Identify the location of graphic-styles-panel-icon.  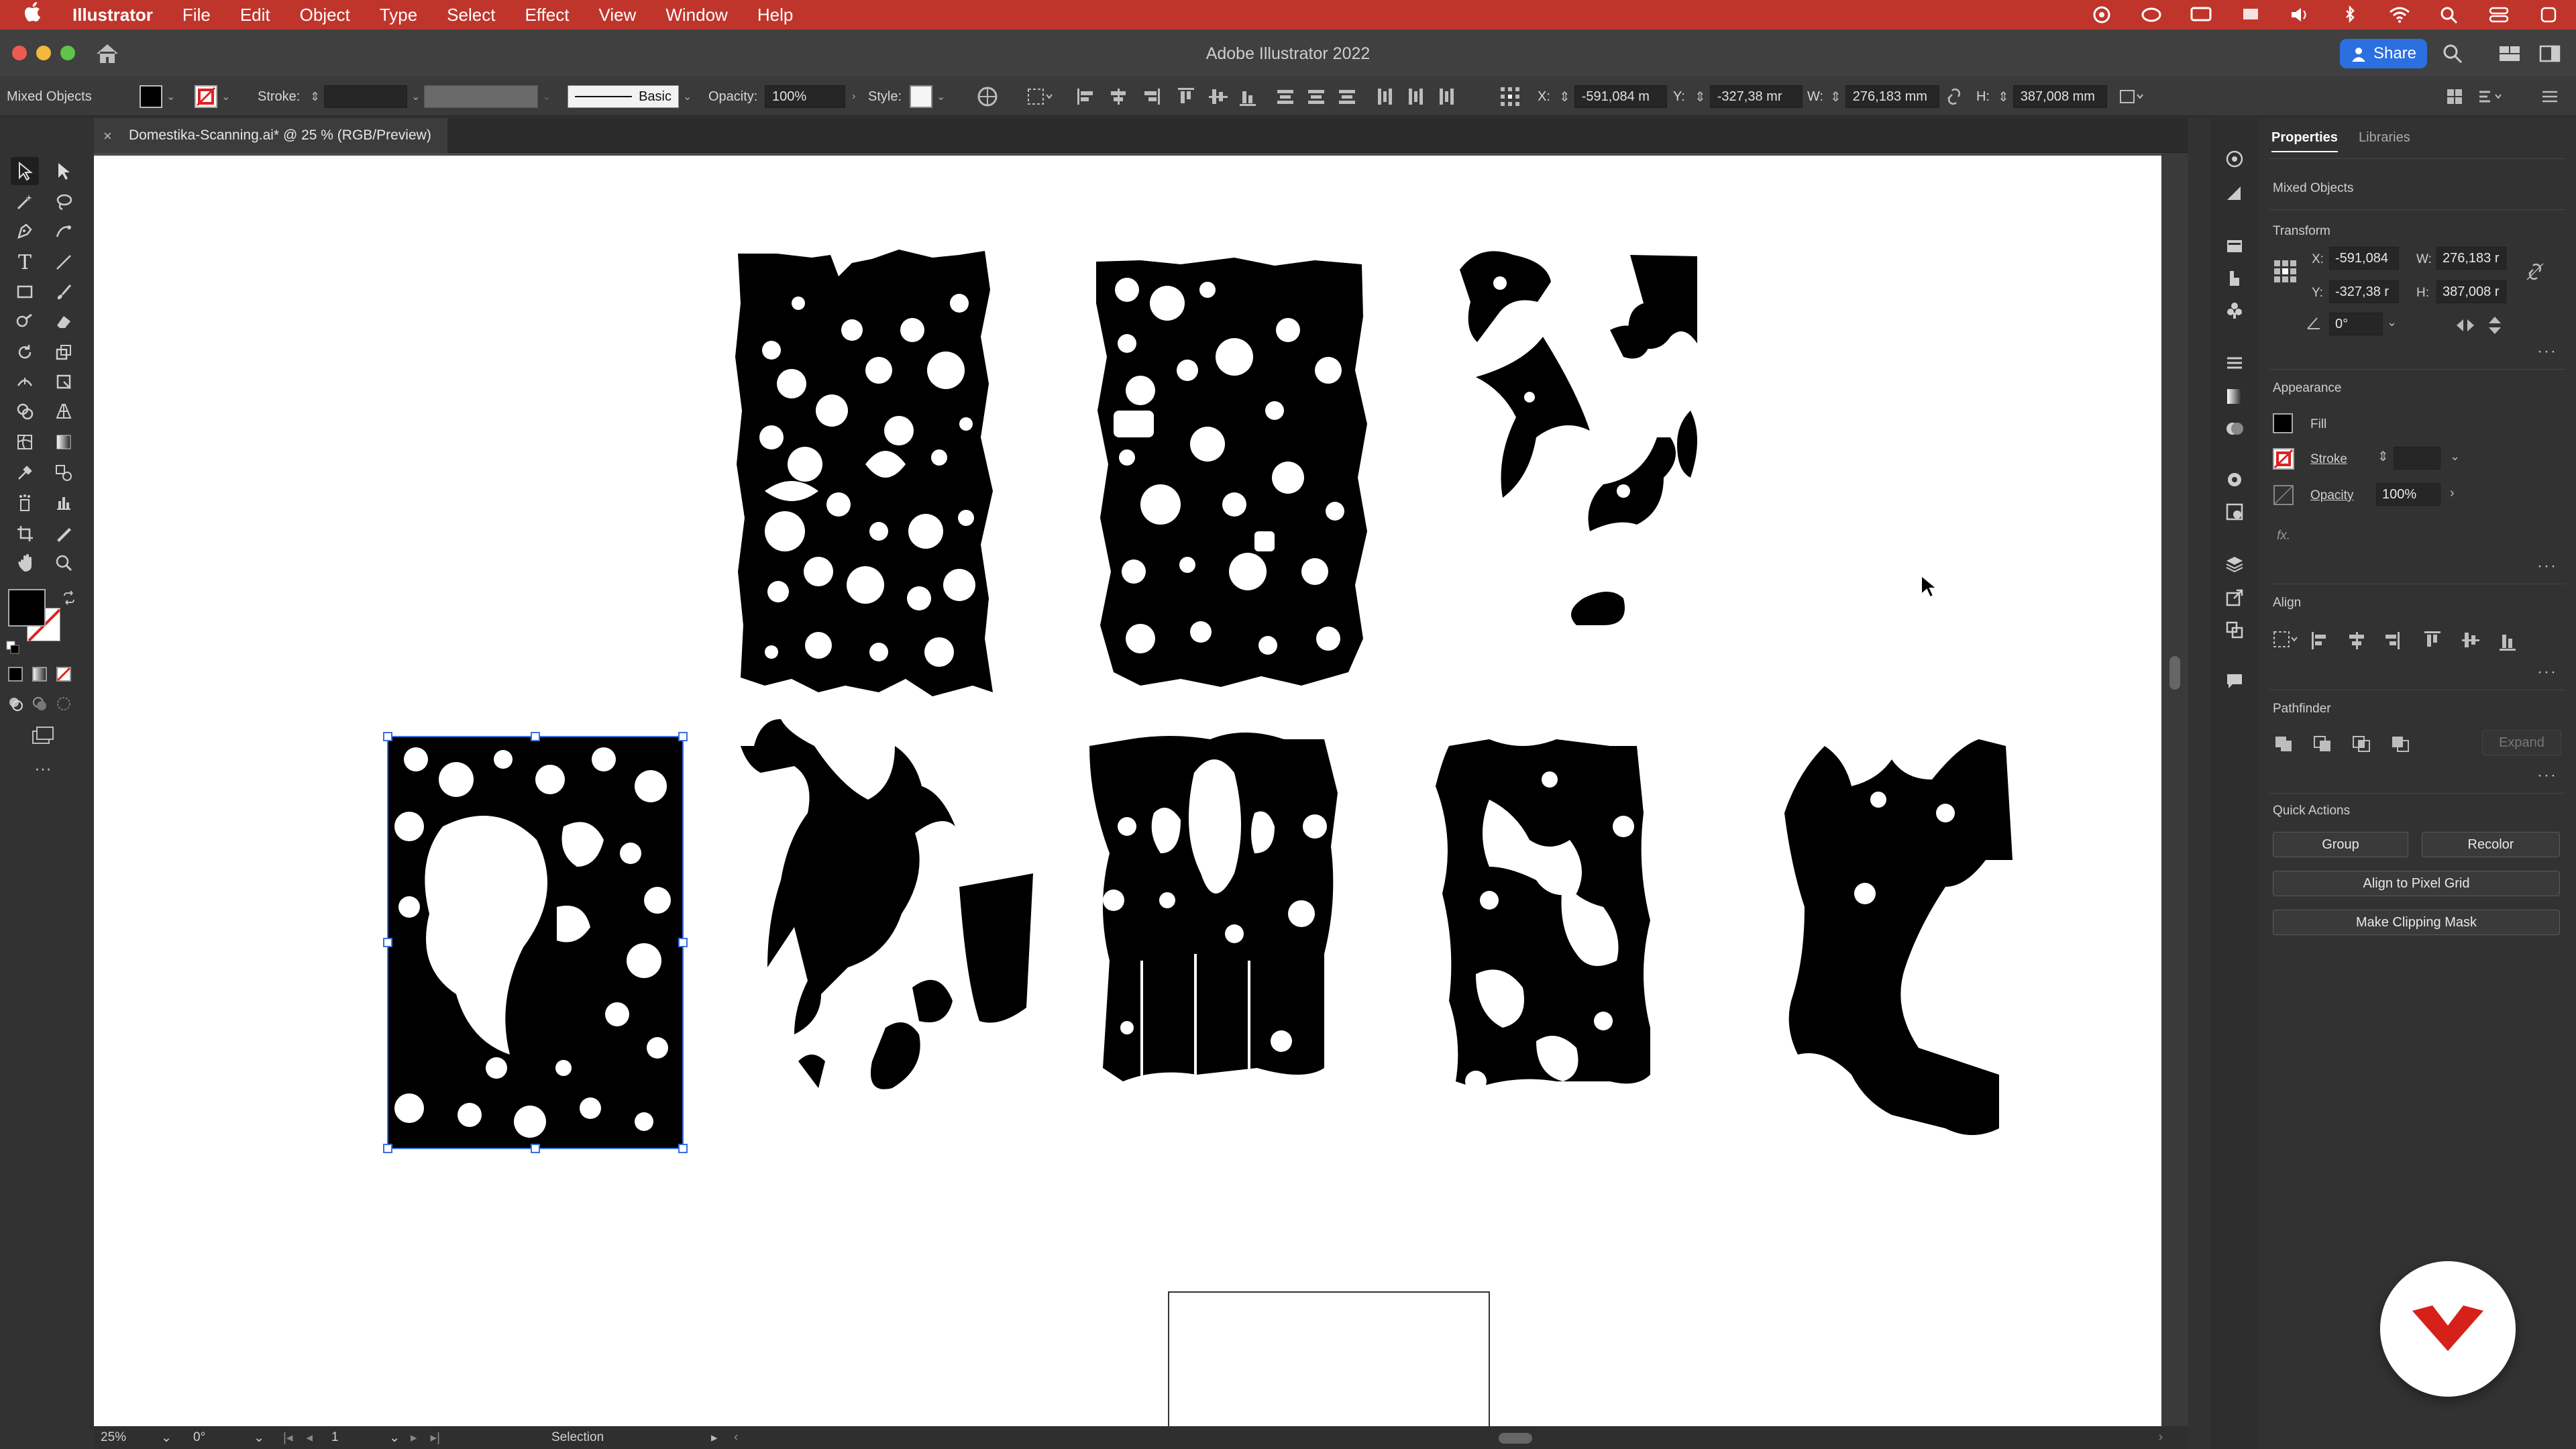
(2234, 511).